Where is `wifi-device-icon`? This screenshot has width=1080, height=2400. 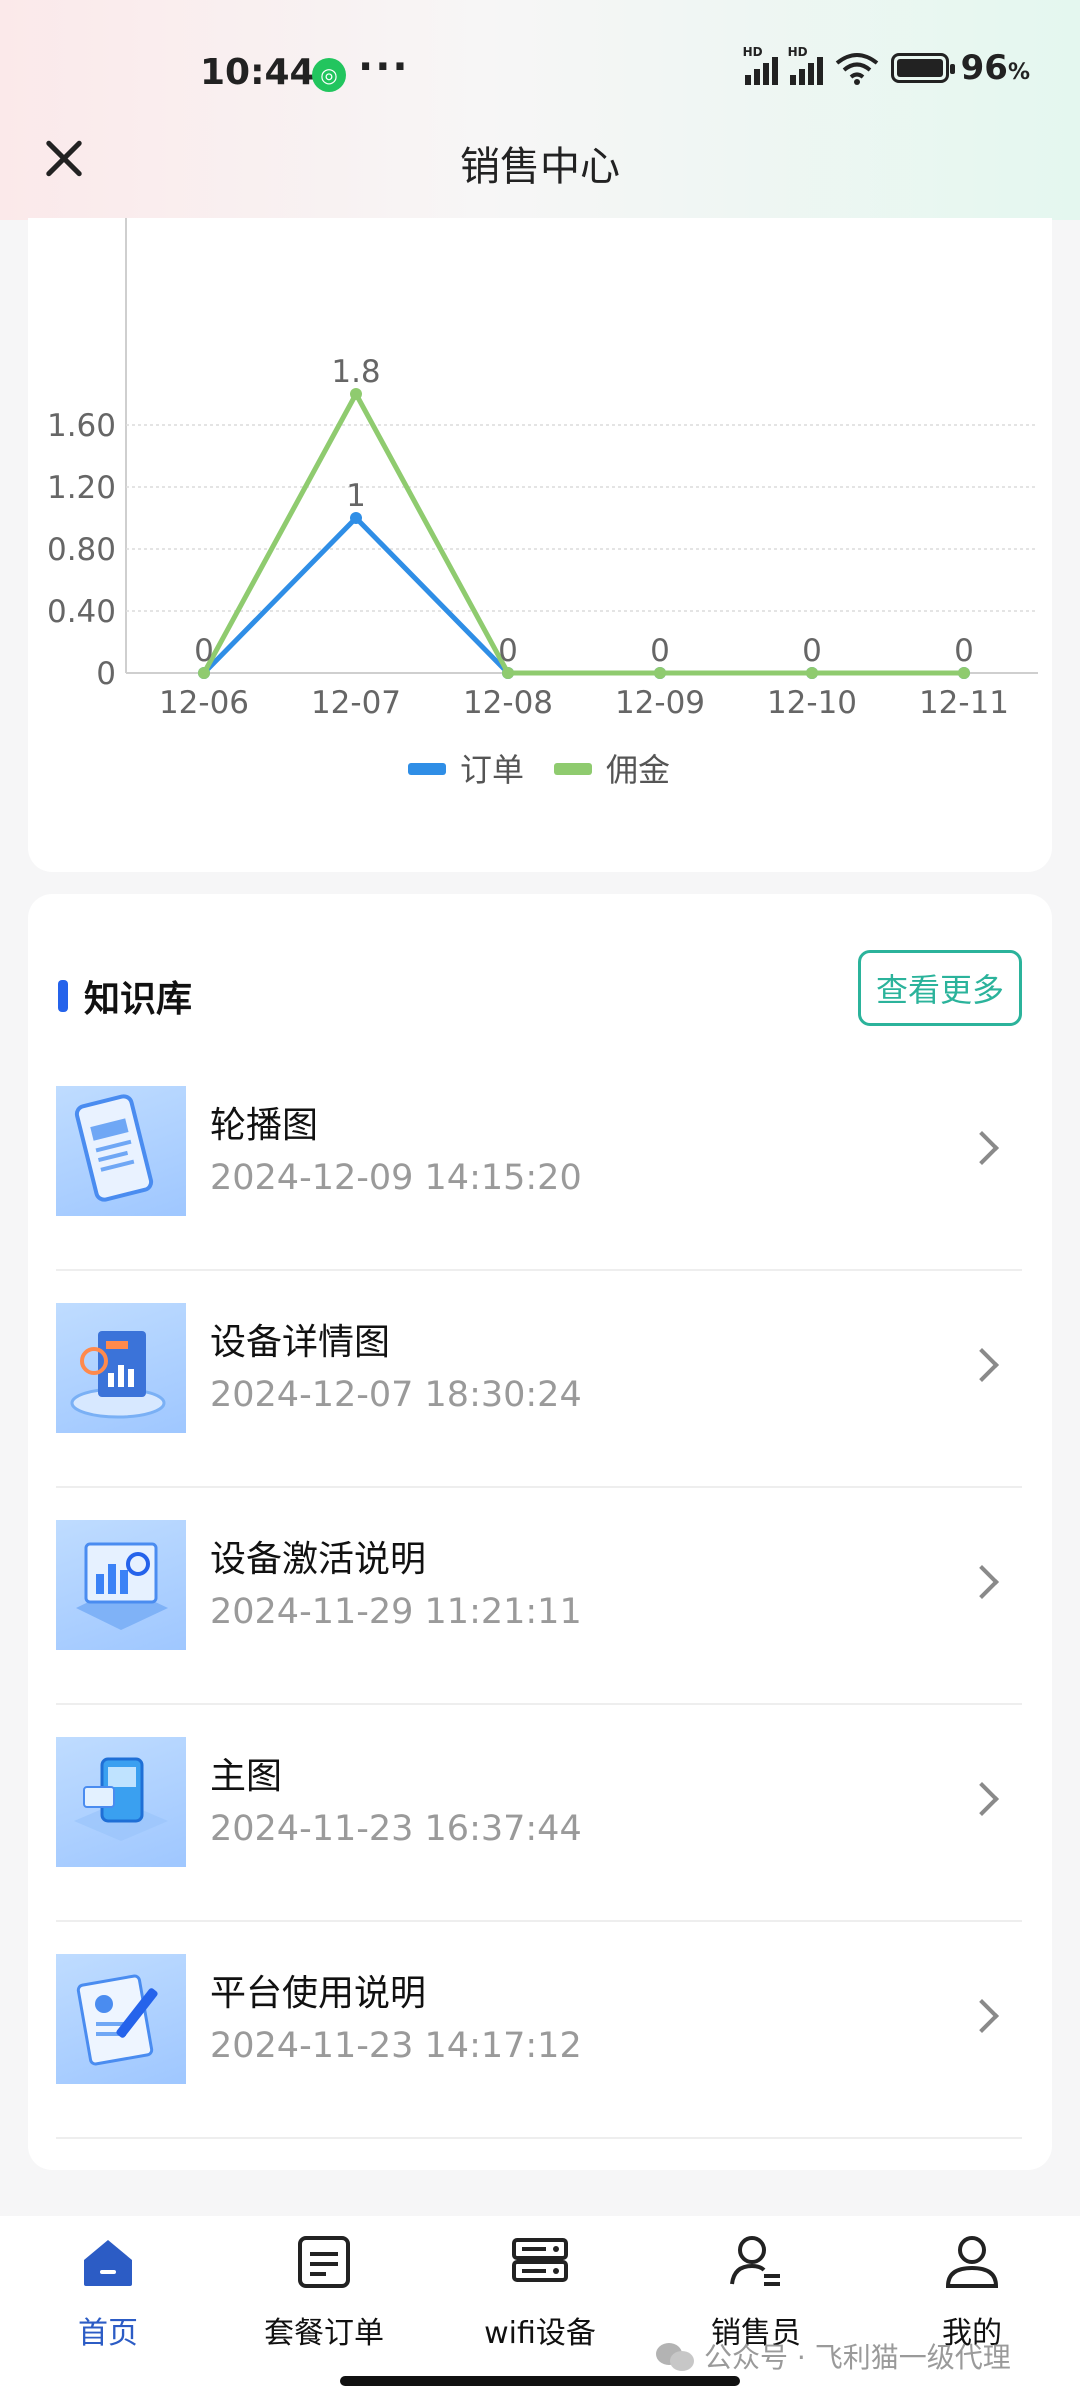 wifi-device-icon is located at coordinates (540, 2260).